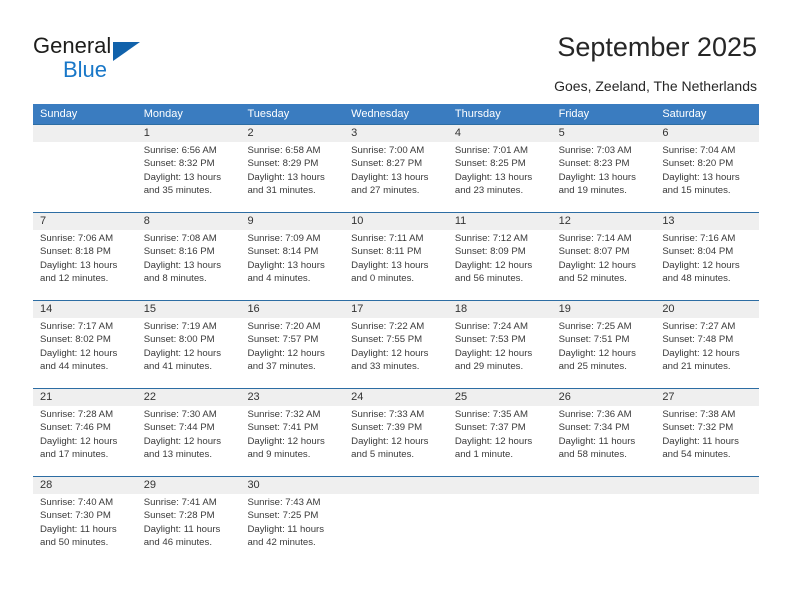 The width and height of the screenshot is (792, 612). I want to click on day-number: 8, so click(146, 221).